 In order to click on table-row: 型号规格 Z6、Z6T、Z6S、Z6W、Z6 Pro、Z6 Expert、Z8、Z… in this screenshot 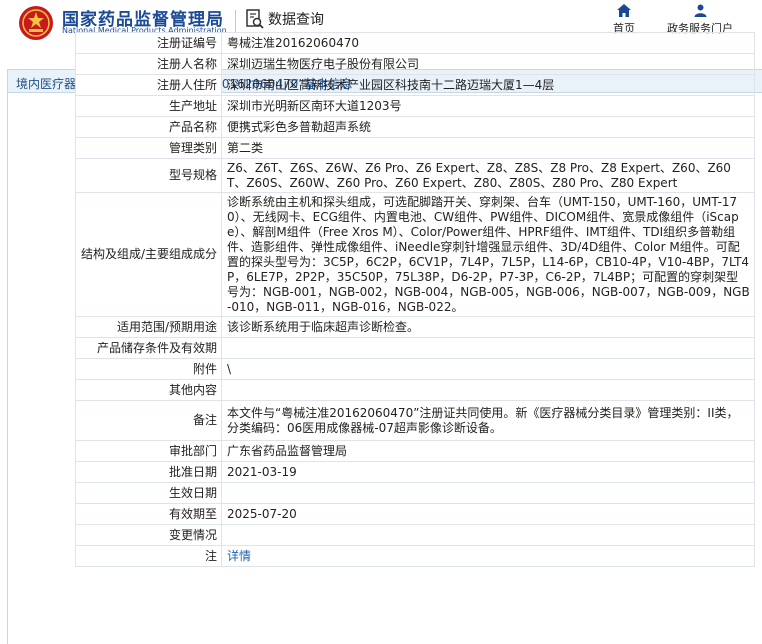, I will do `click(415, 175)`.